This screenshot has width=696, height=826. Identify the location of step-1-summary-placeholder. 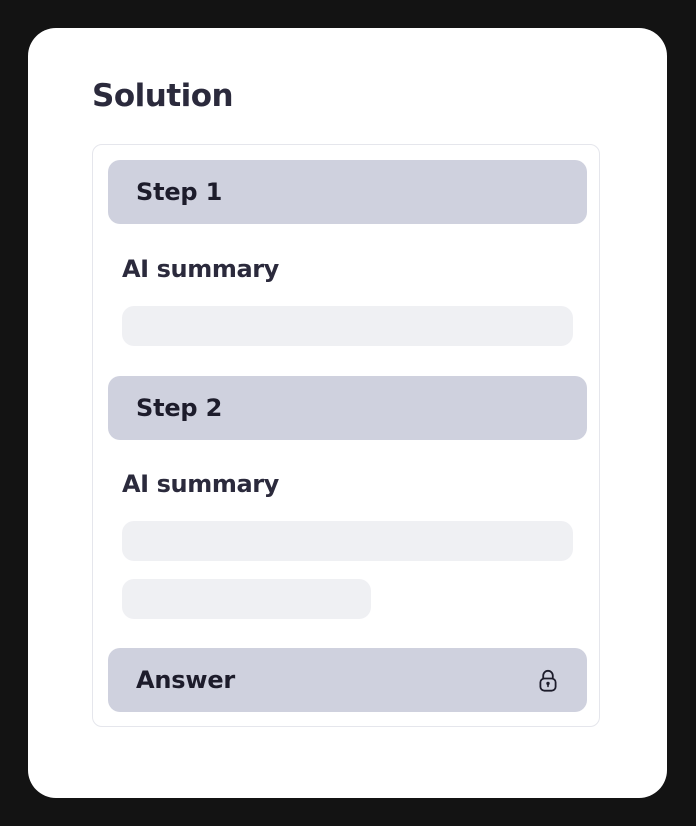
(347, 326).